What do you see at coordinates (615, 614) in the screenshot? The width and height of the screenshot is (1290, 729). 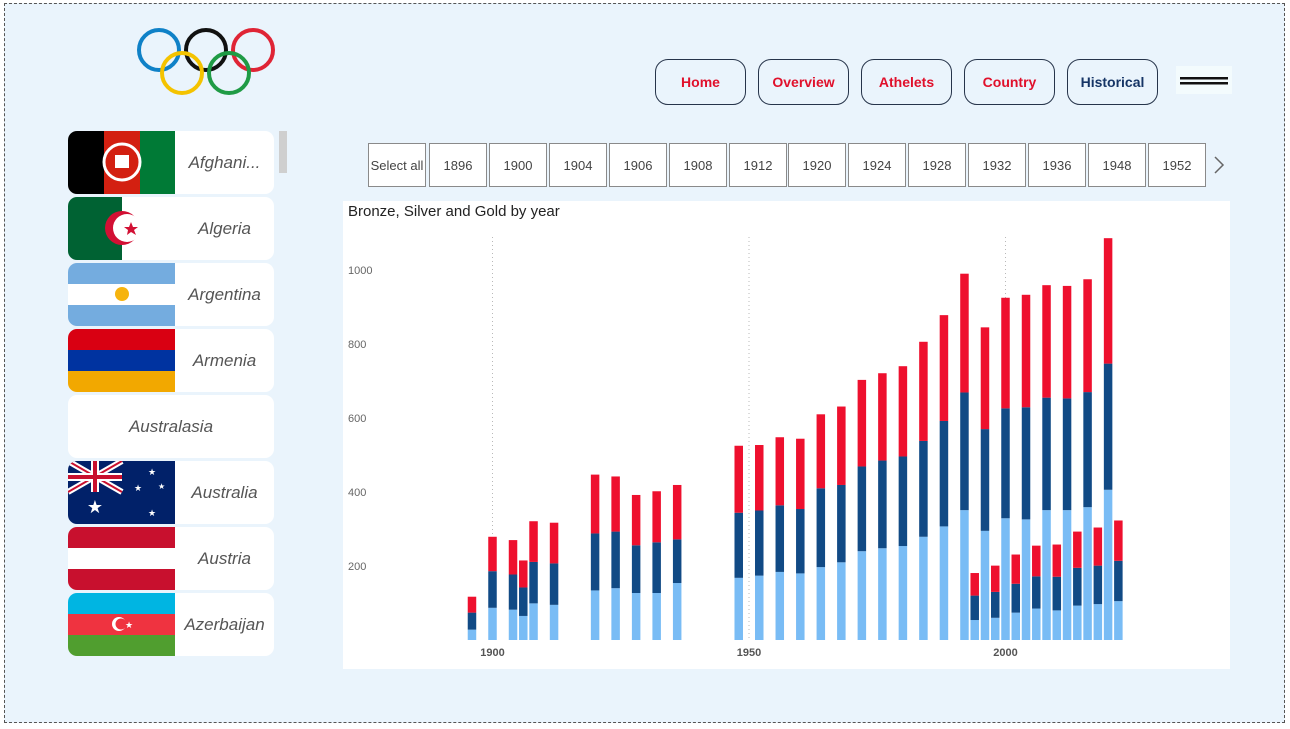 I see `bar-bronze-1924` at bounding box center [615, 614].